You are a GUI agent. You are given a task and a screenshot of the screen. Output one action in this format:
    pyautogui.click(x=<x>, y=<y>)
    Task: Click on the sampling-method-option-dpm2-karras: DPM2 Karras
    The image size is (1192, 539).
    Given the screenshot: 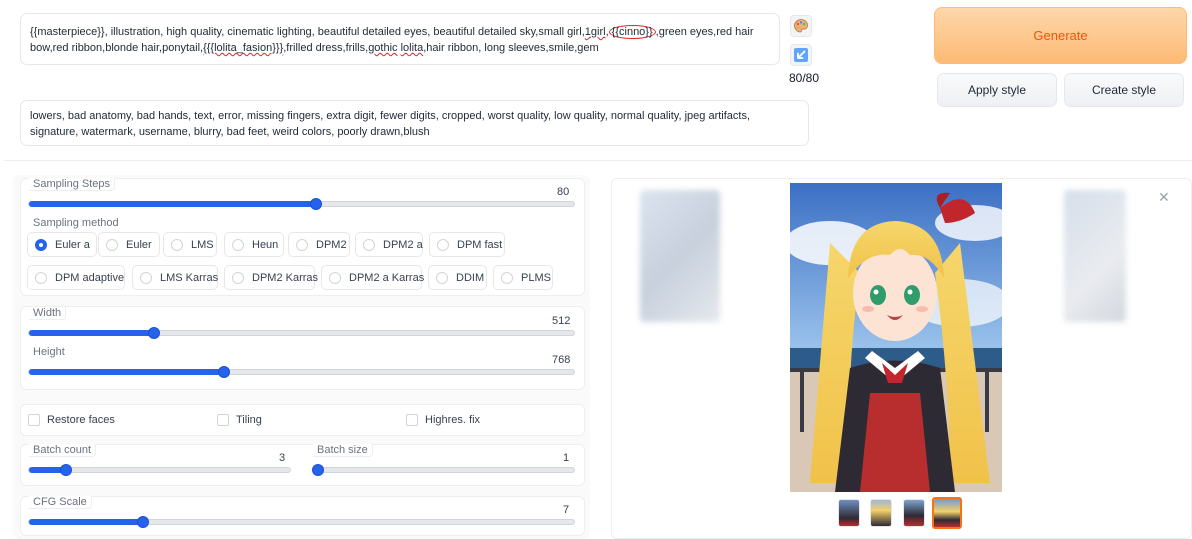 What is the action you would take?
    pyautogui.click(x=271, y=277)
    